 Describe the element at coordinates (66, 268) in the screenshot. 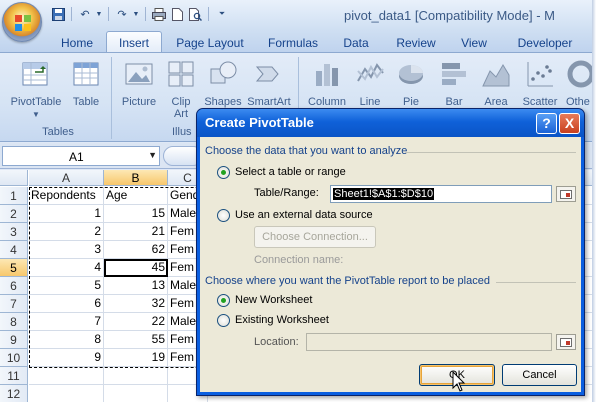

I see `sheet-cell: 4` at that location.